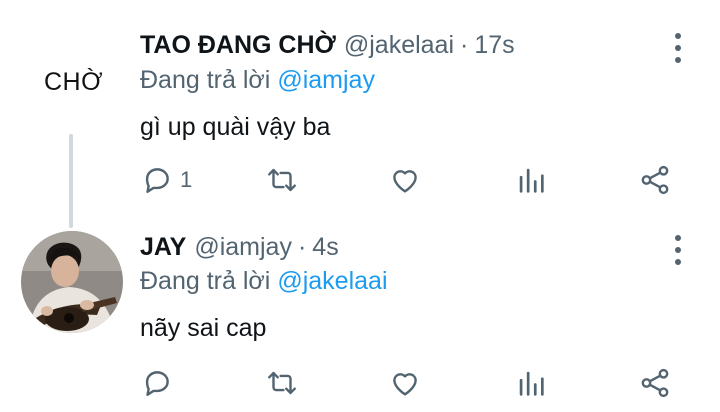  What do you see at coordinates (360, 180) in the screenshot?
I see `action-bar: 1` at bounding box center [360, 180].